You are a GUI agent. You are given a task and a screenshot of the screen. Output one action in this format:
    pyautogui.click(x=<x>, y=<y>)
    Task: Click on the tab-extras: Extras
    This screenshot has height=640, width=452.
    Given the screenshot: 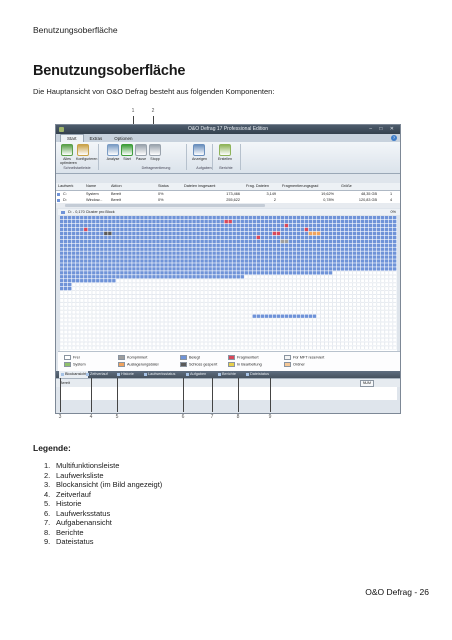 What is the action you would take?
    pyautogui.click(x=96, y=138)
    